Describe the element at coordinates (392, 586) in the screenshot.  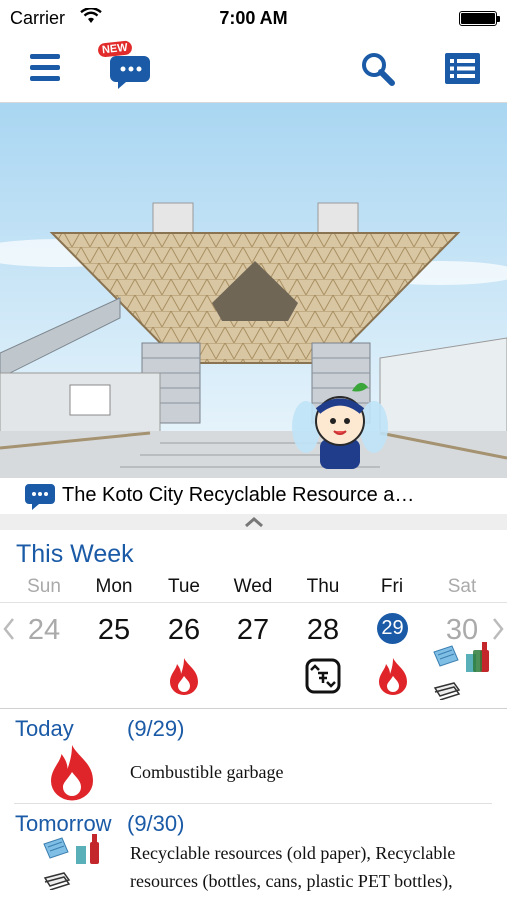
I see `weekday-fri: Fri` at that location.